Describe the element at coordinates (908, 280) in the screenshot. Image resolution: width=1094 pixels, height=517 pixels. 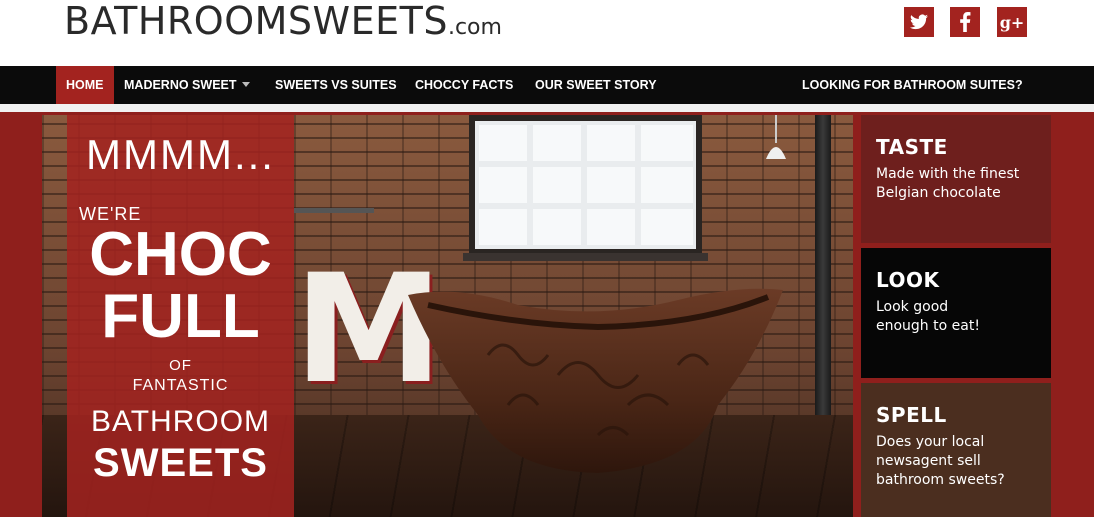
I see `card-look-title: LOOK` at that location.